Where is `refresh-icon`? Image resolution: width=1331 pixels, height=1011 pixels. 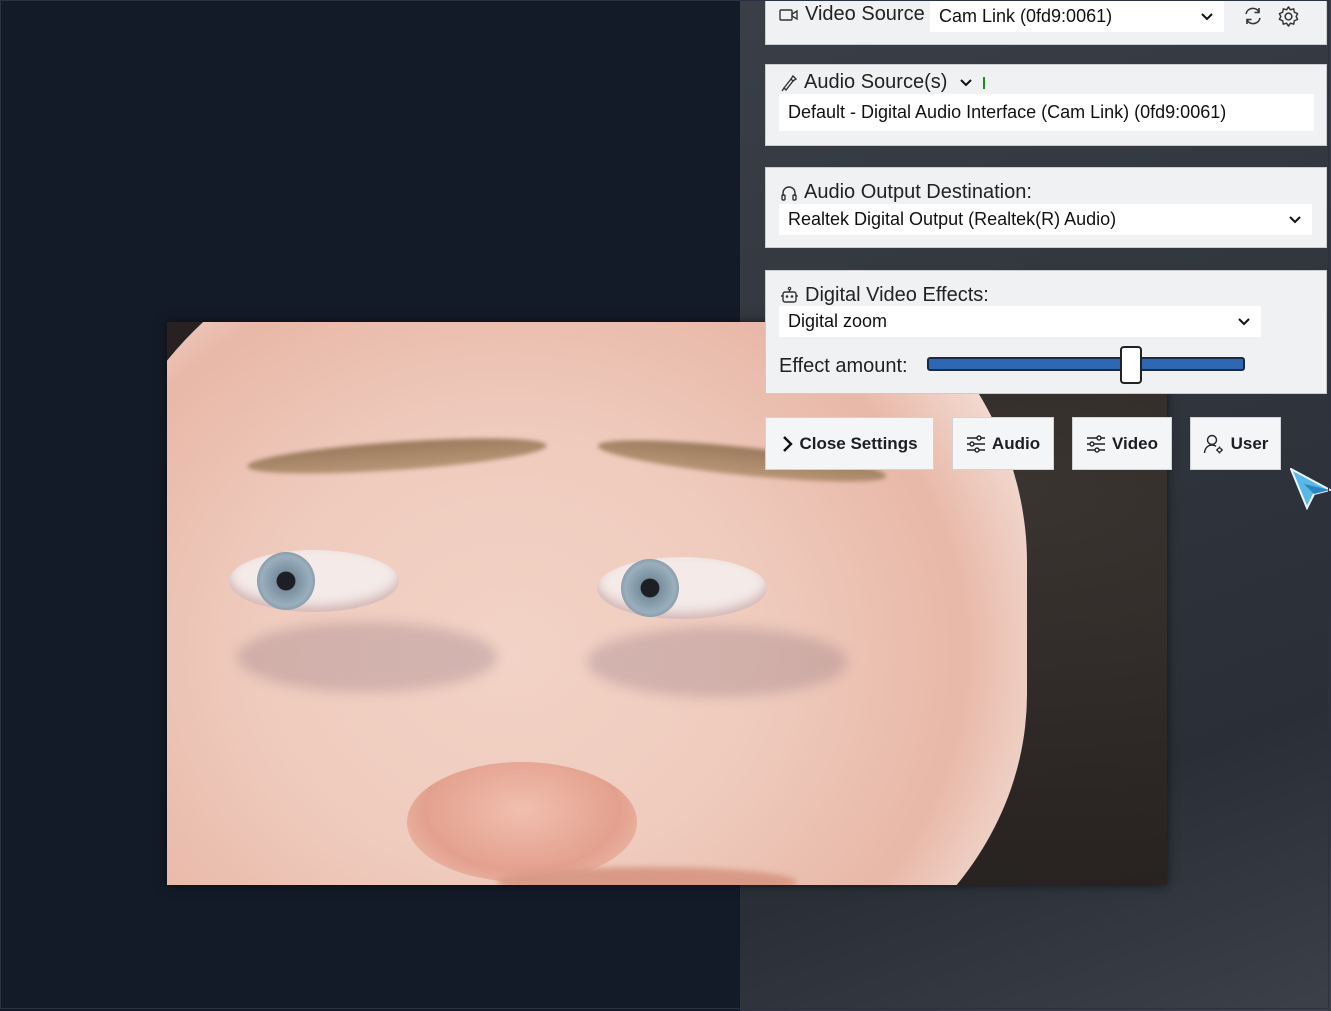
refresh-icon is located at coordinates (1253, 16).